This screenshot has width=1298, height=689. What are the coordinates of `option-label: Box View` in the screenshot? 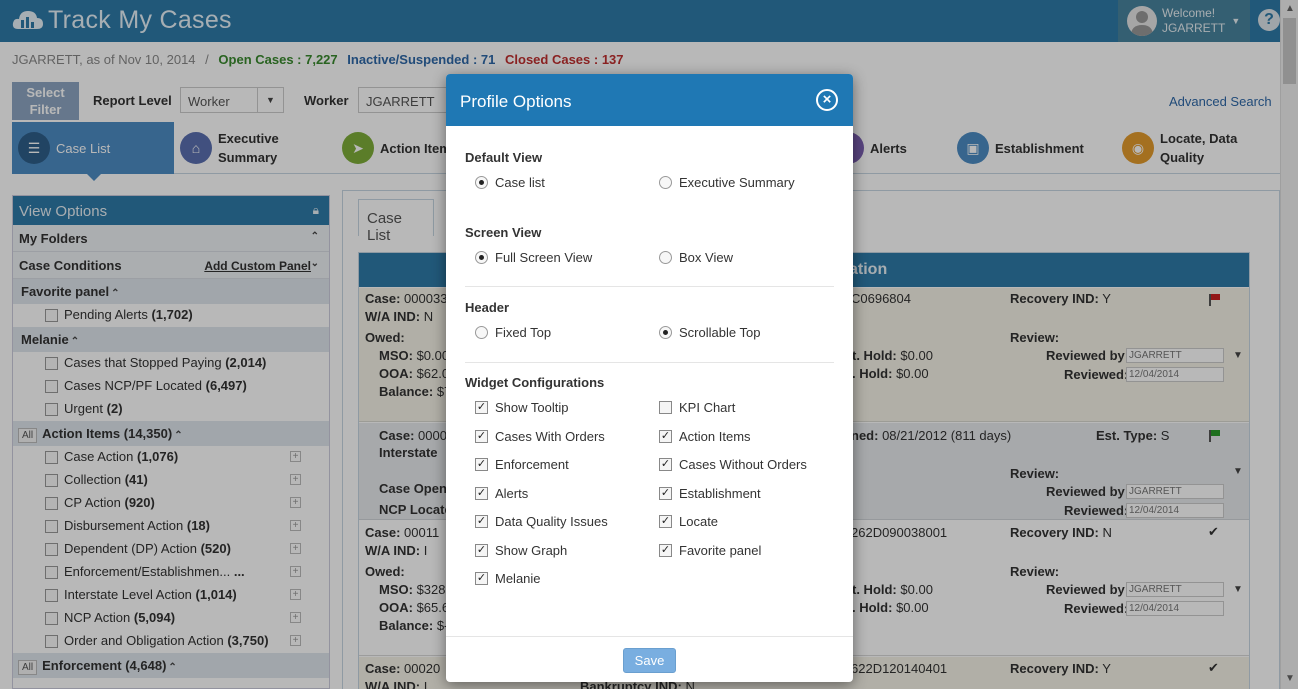 It's located at (706, 257).